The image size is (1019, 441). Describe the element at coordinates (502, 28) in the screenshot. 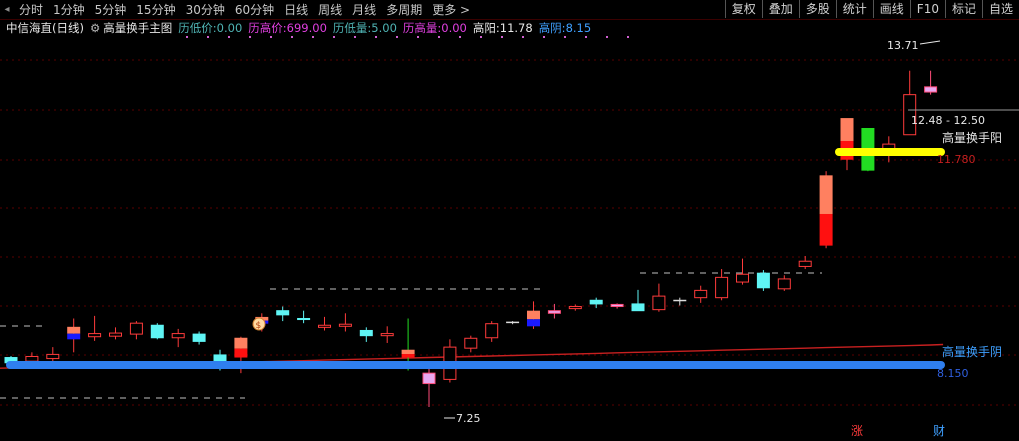

I see `high-yang-value: 高阳:11.78` at that location.